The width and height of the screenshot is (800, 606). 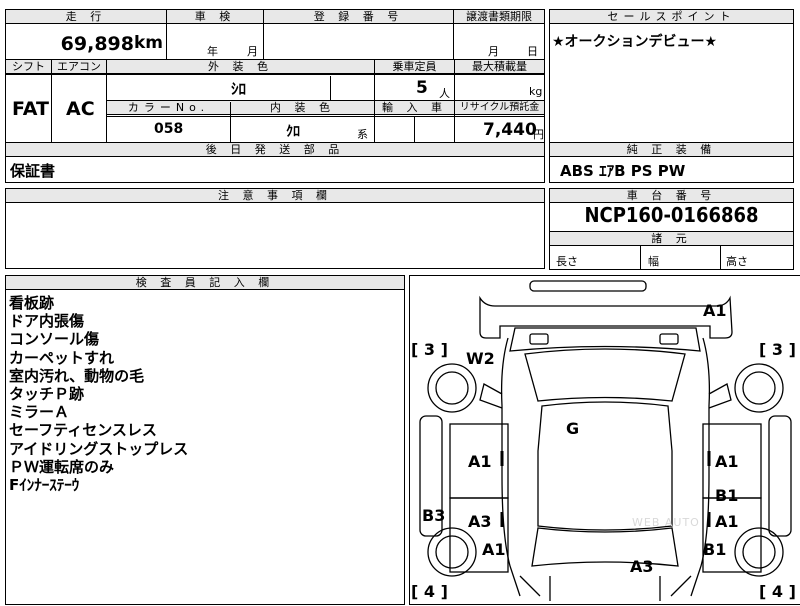 I want to click on note-line: カーペットすれ, so click(x=62, y=357).